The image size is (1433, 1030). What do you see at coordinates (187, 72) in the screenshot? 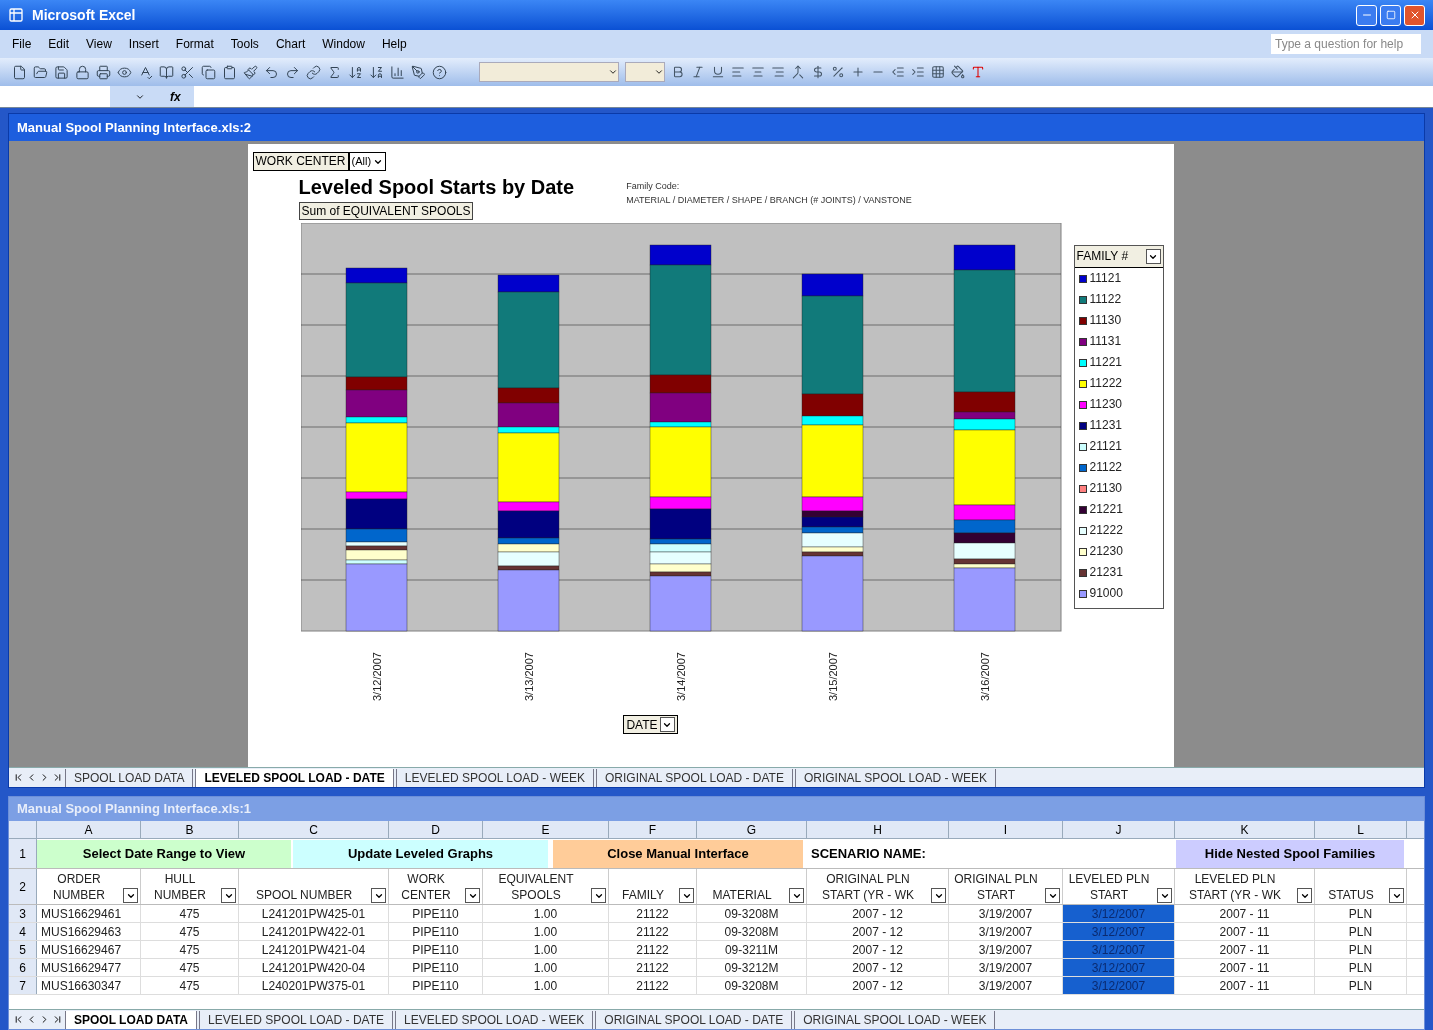
I see `cut-icon` at bounding box center [187, 72].